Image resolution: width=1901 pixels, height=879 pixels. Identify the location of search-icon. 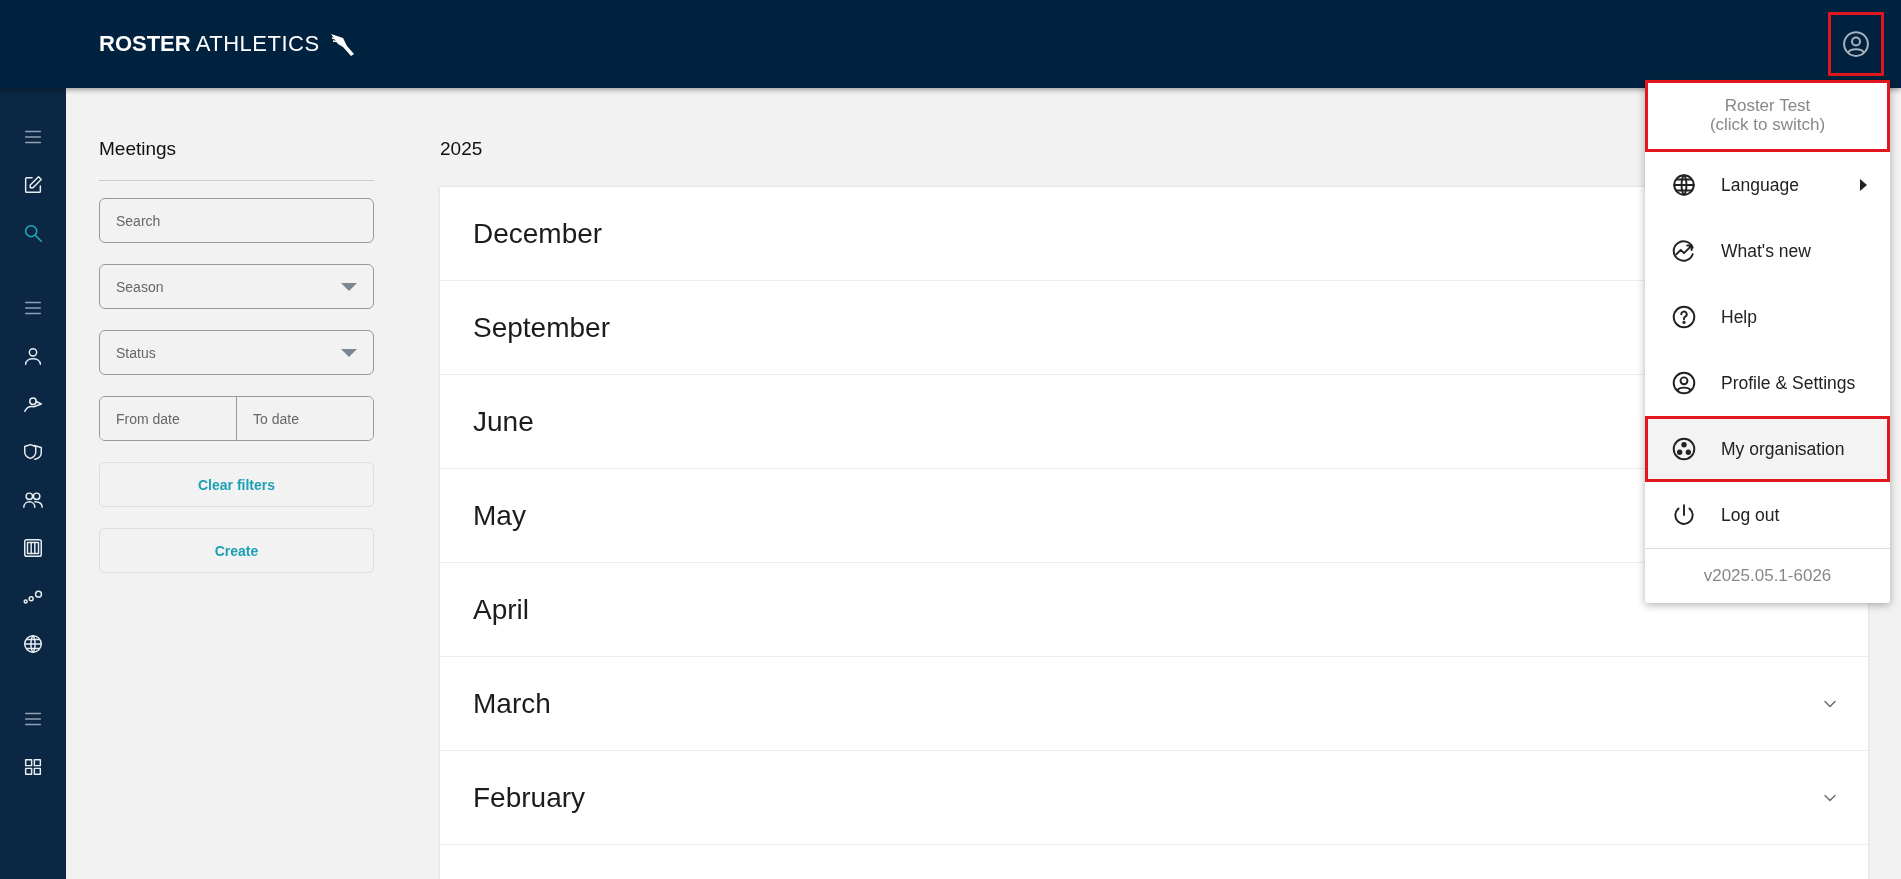
(33, 233).